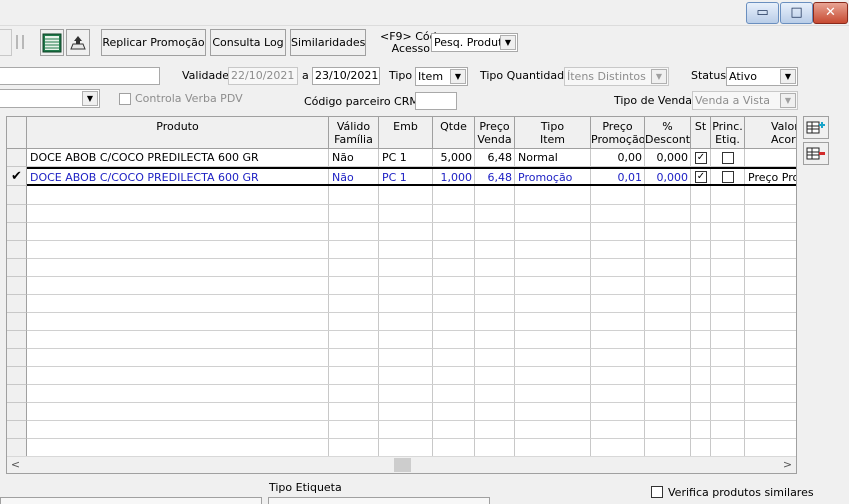 The height and width of the screenshot is (504, 849). What do you see at coordinates (668, 133) in the screenshot?
I see `header-desconto: % Desconto` at bounding box center [668, 133].